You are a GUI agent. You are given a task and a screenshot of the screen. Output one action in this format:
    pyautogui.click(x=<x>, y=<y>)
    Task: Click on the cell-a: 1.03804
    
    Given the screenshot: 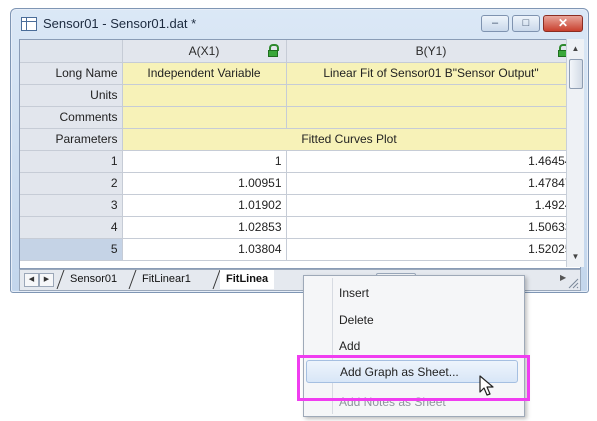 What is the action you would take?
    pyautogui.click(x=204, y=249)
    